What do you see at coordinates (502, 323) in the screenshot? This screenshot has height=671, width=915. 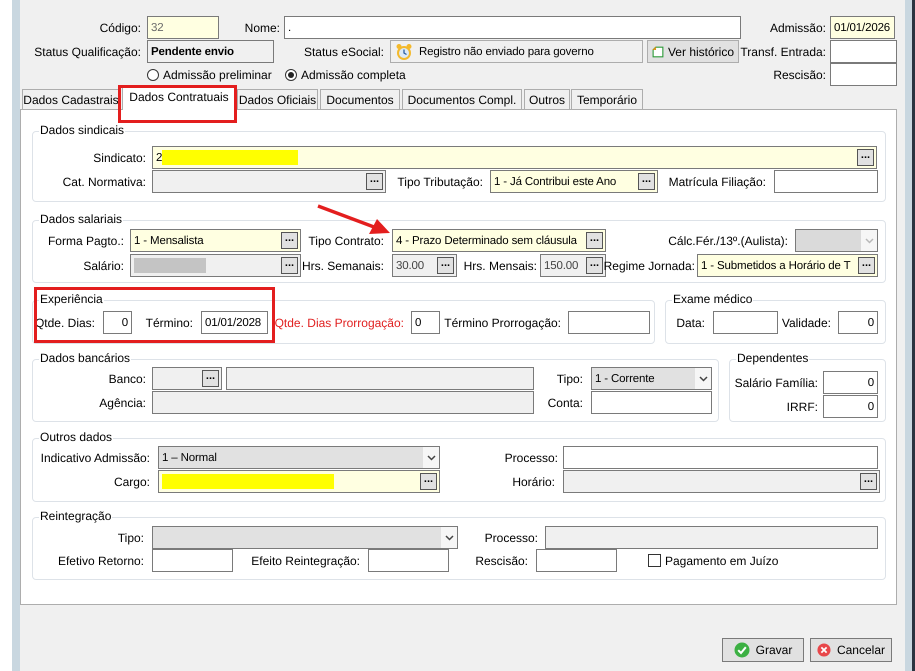 I see `field-label: Término Prorrogação:` at bounding box center [502, 323].